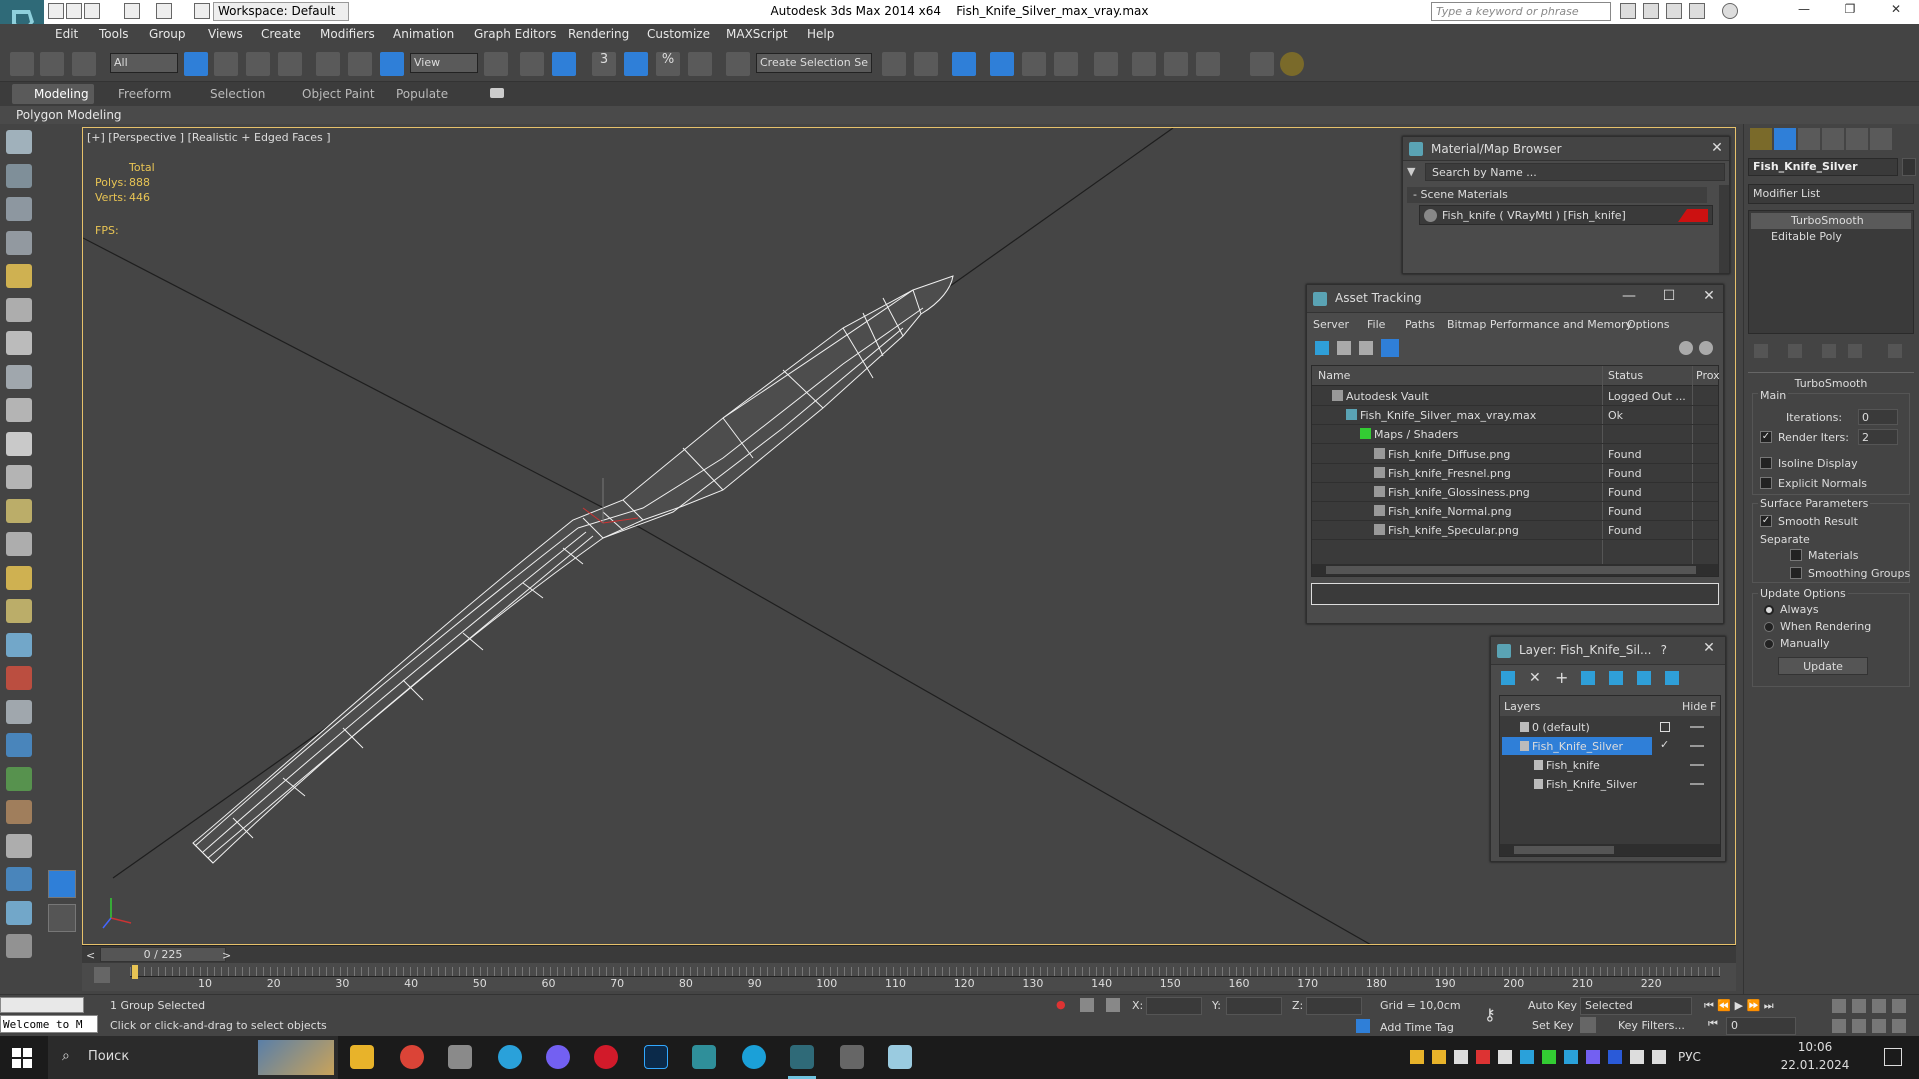 This screenshot has height=1079, width=1919. I want to click on manually-radio, so click(1769, 644).